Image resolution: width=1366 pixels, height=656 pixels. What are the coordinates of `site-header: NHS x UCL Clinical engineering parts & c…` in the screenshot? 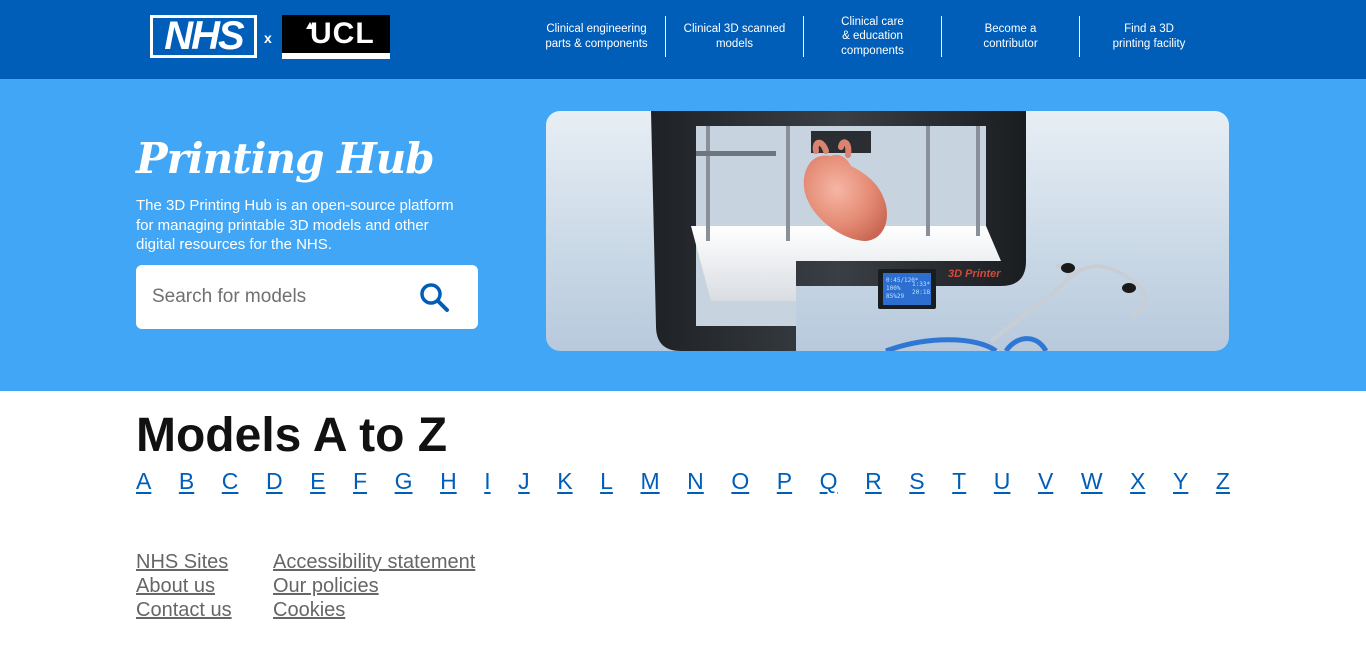 It's located at (683, 39).